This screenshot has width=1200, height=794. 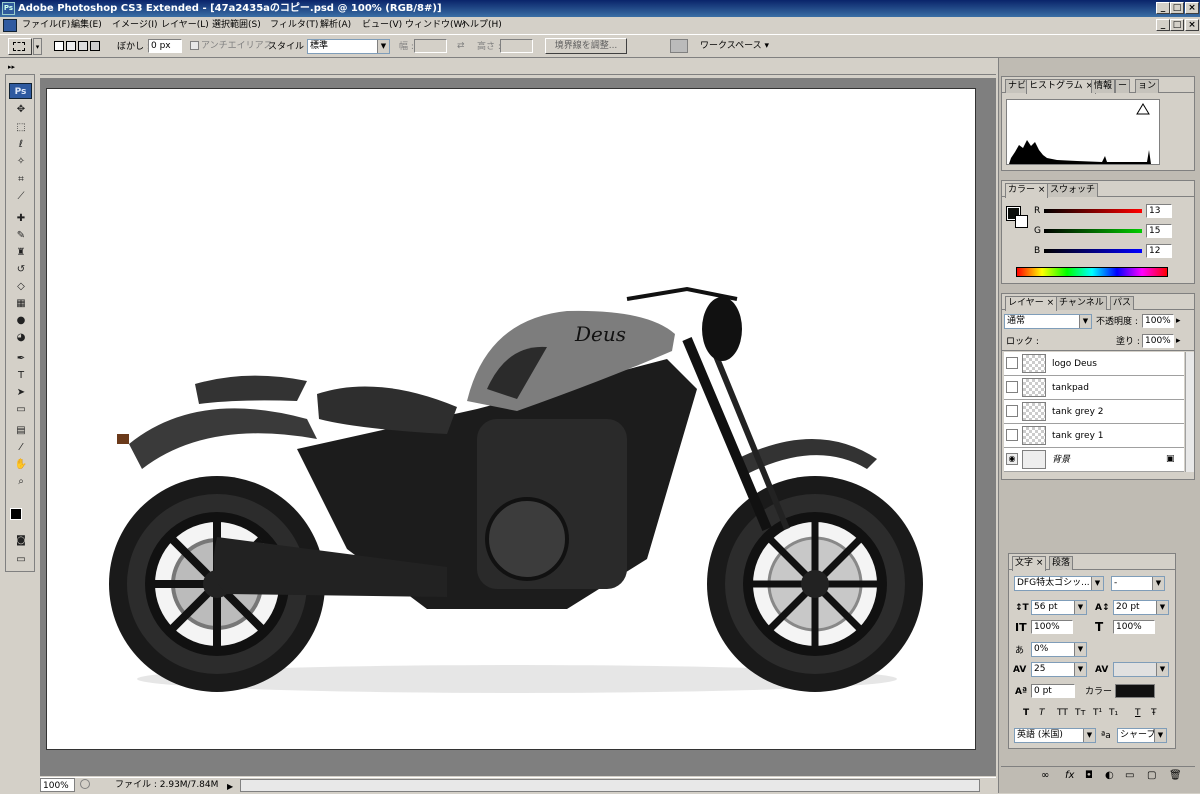 I want to click on maximize-button: □, so click(x=1177, y=8).